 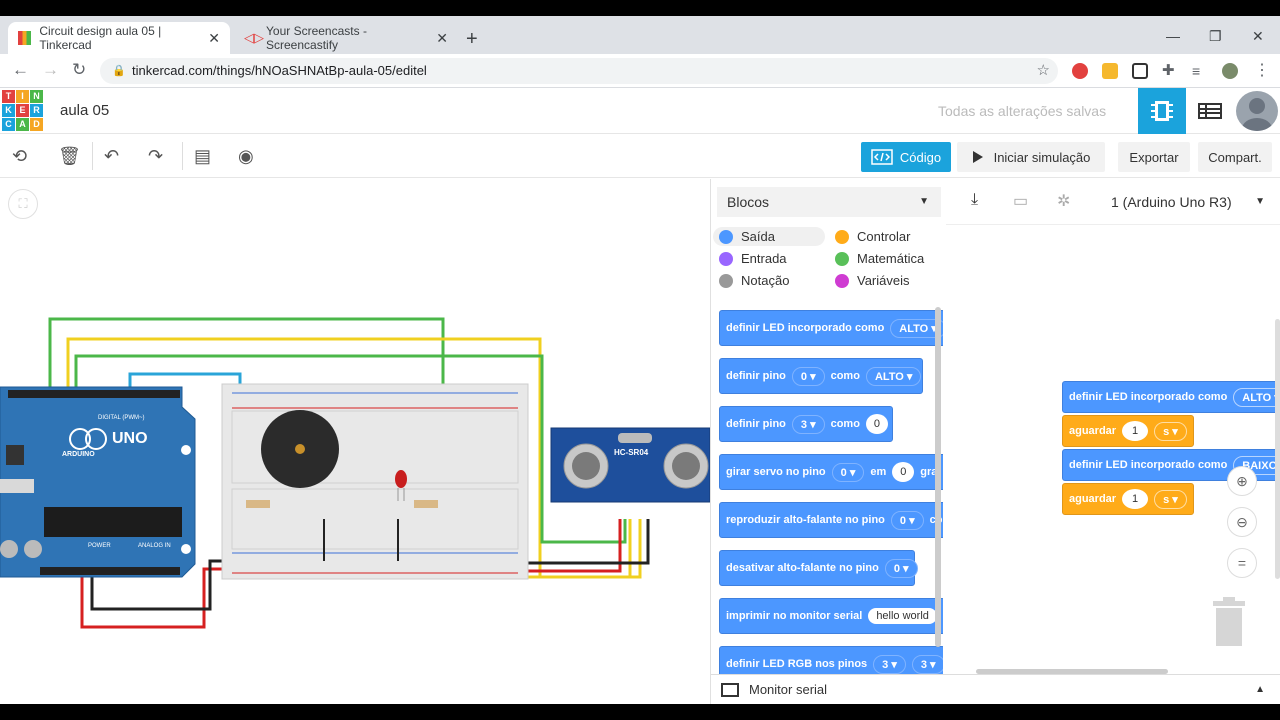 What do you see at coordinates (1171, 397) in the screenshot?
I see `script-set-builtin-led-high: definir LED incorporado como ALTO ▾` at bounding box center [1171, 397].